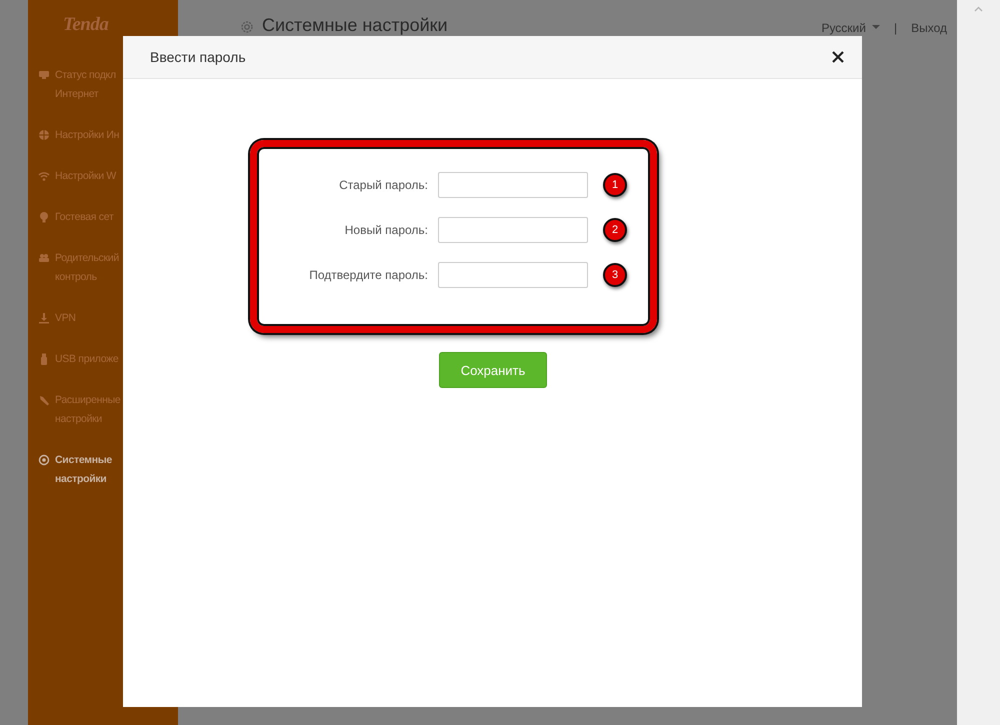 The width and height of the screenshot is (1000, 725). What do you see at coordinates (383, 185) in the screenshot?
I see `field-label: Старый пароль:` at bounding box center [383, 185].